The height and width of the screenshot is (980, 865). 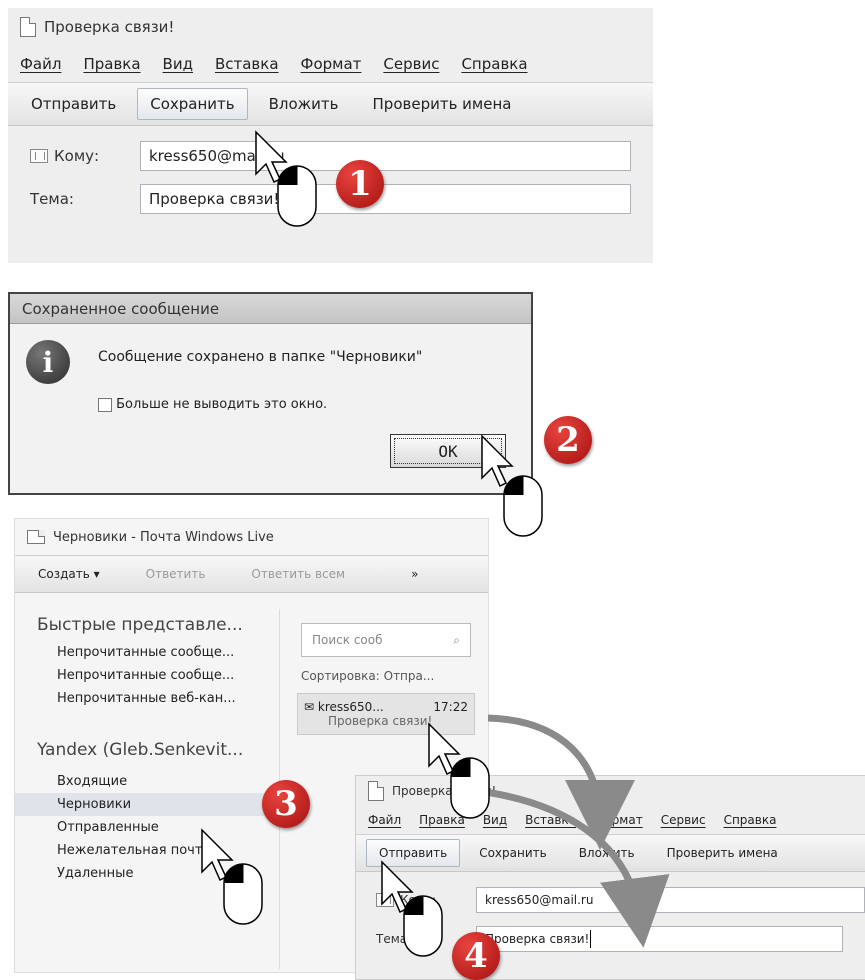 What do you see at coordinates (591, 939) in the screenshot?
I see `draft-text-caret` at bounding box center [591, 939].